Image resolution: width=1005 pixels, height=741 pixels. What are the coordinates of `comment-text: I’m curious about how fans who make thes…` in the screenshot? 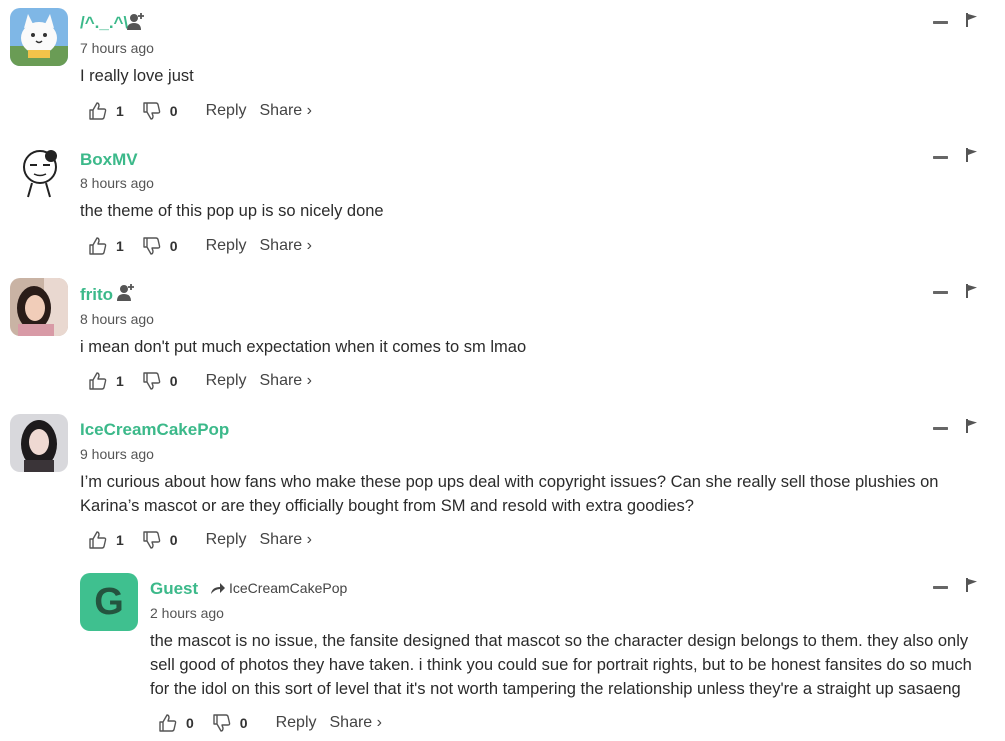 It's located at (540, 494).